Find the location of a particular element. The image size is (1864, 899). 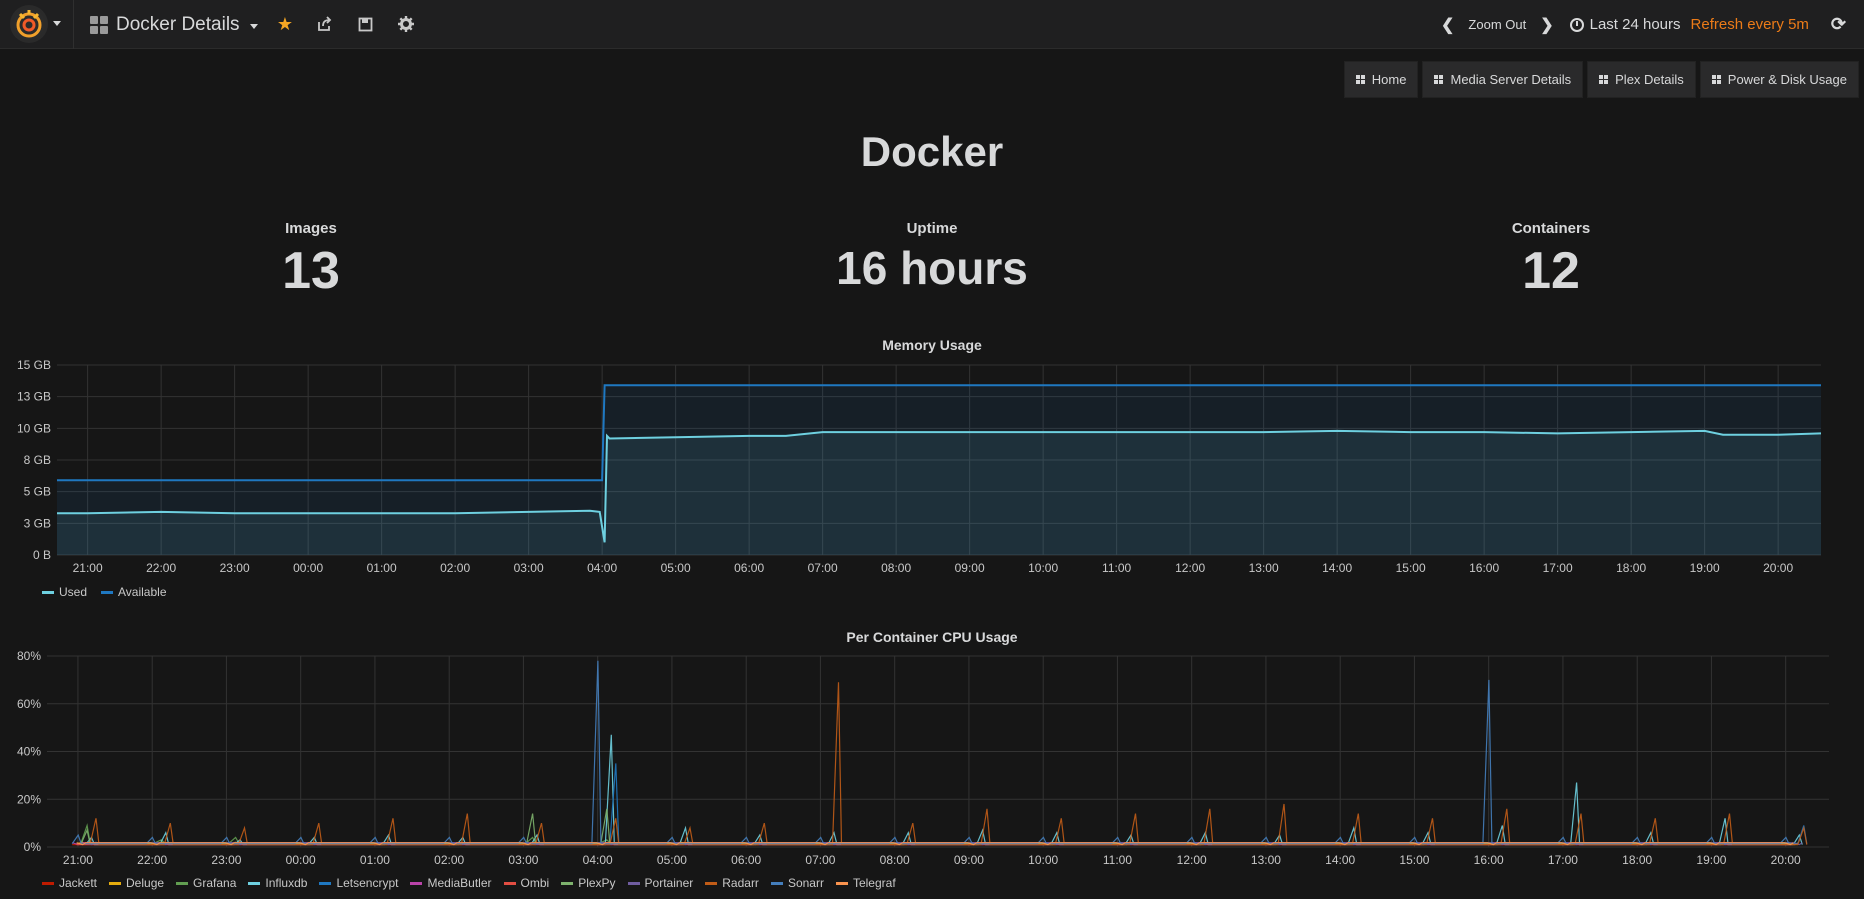

memory-legend: Used Available is located at coordinates (104, 592).